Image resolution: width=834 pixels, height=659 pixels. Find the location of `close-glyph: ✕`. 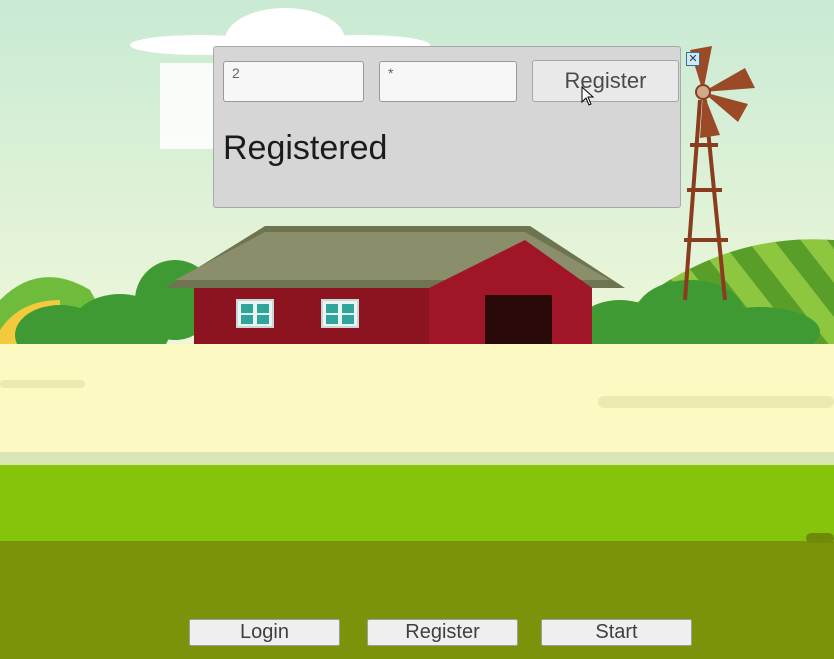

close-glyph: ✕ is located at coordinates (693, 58).